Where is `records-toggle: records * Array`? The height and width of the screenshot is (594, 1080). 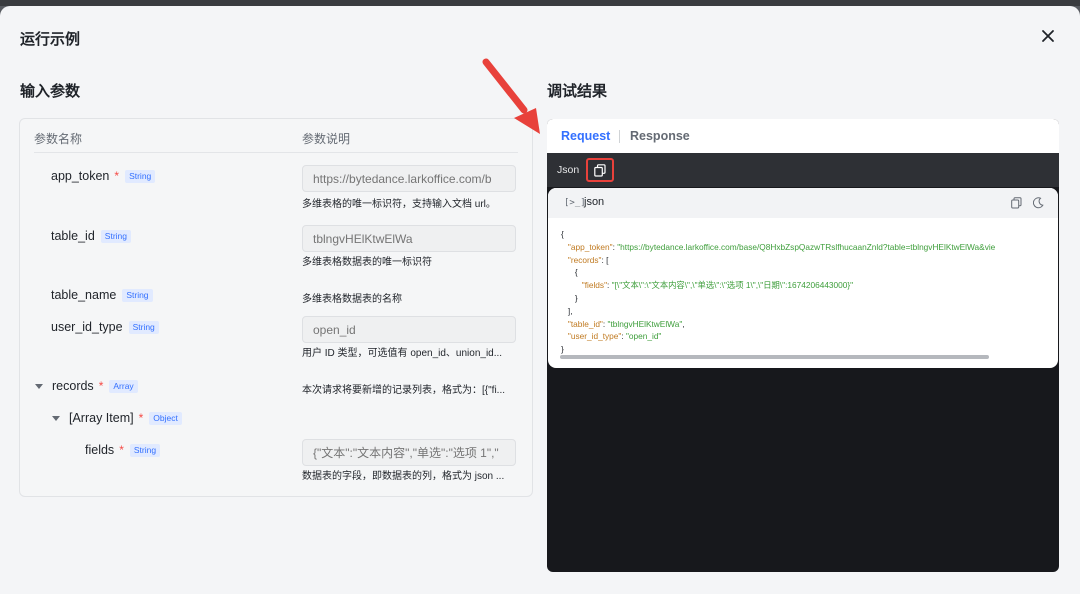
records-toggle: records * Array is located at coordinates (86, 386).